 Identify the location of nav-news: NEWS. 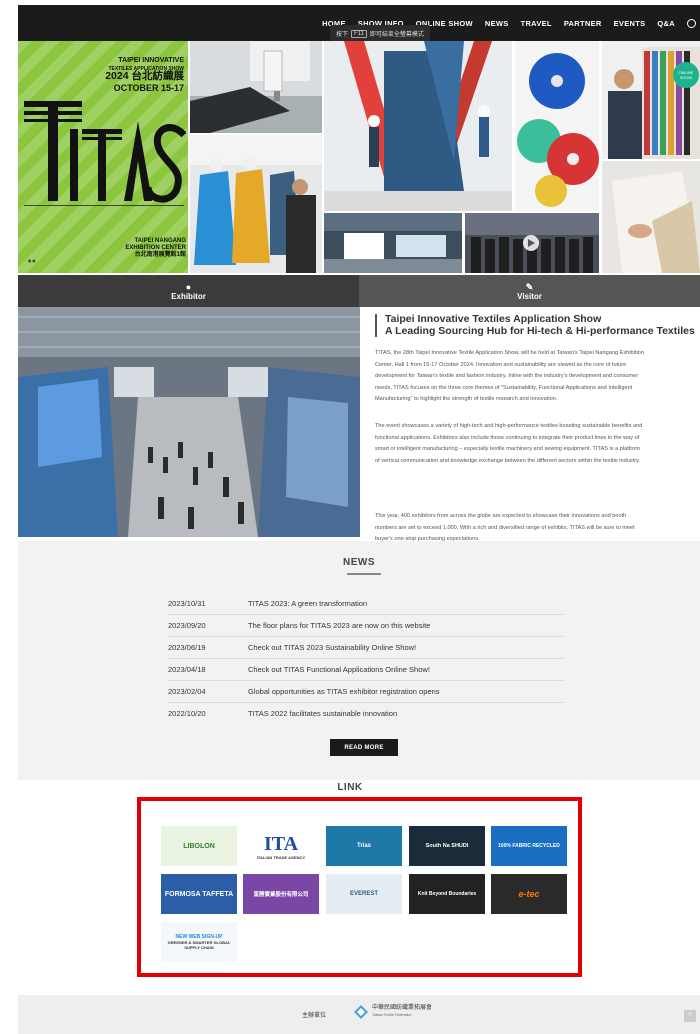
(497, 23).